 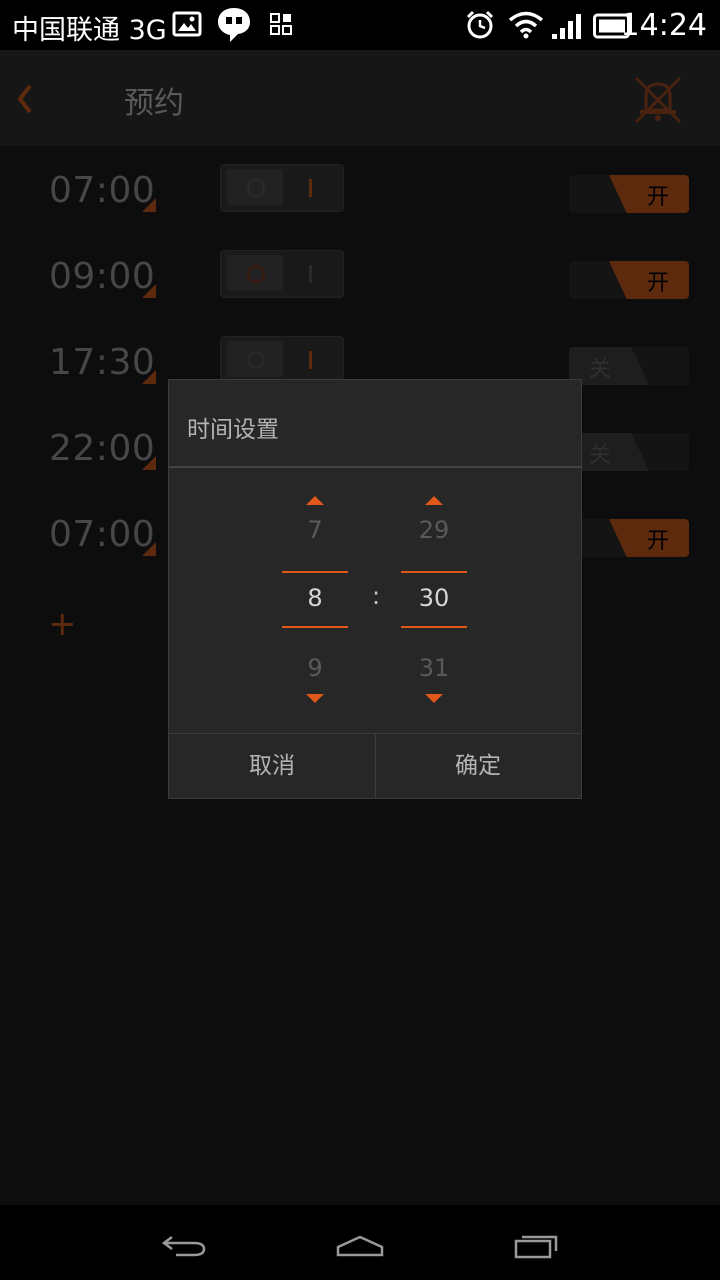 What do you see at coordinates (360, 98) in the screenshot?
I see `app-bar: 预约` at bounding box center [360, 98].